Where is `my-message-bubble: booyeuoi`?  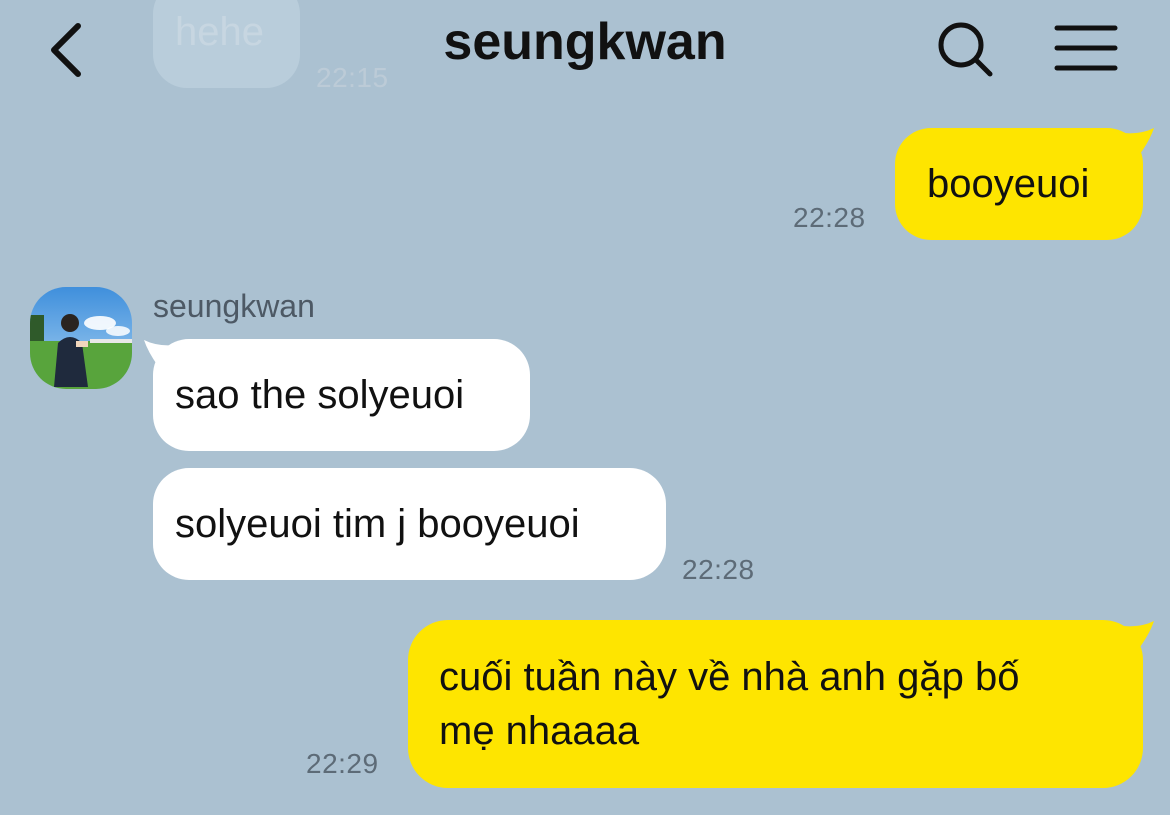
my-message-bubble: booyeuoi is located at coordinates (1019, 184).